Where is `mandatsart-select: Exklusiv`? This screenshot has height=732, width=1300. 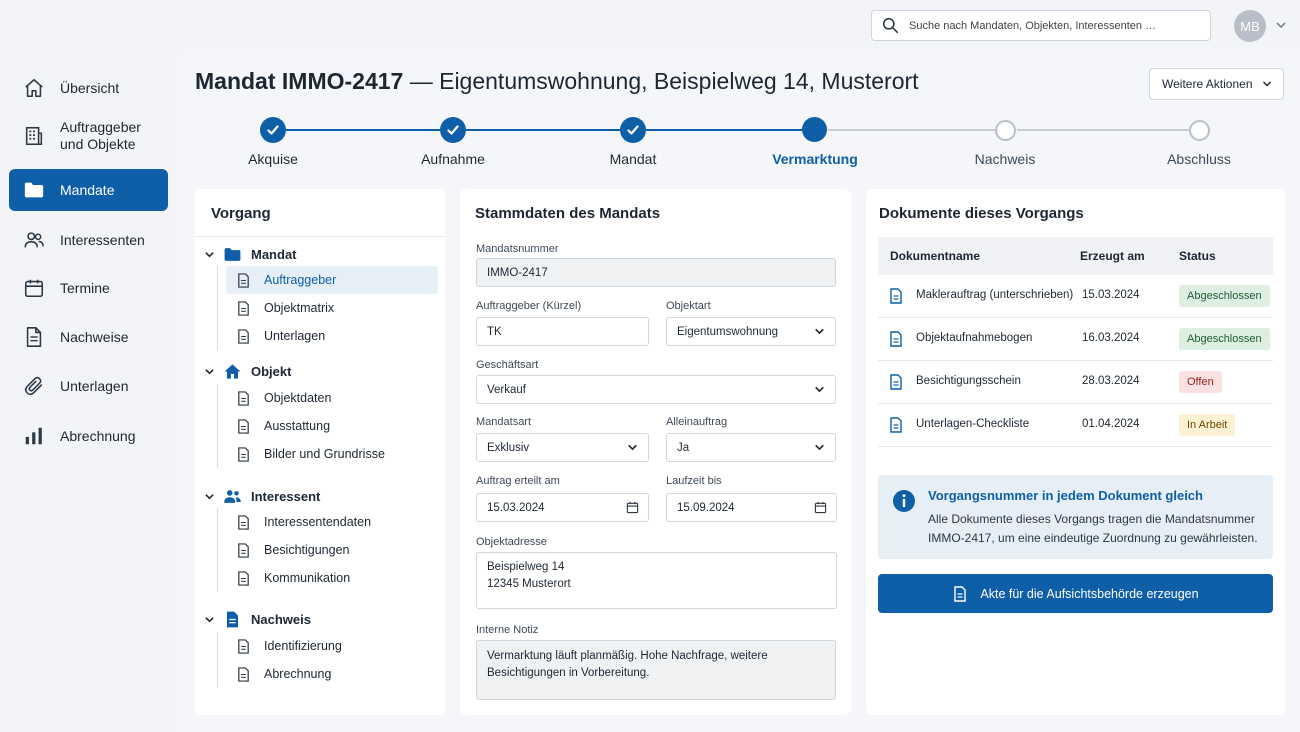 mandatsart-select: Exklusiv is located at coordinates (562, 447).